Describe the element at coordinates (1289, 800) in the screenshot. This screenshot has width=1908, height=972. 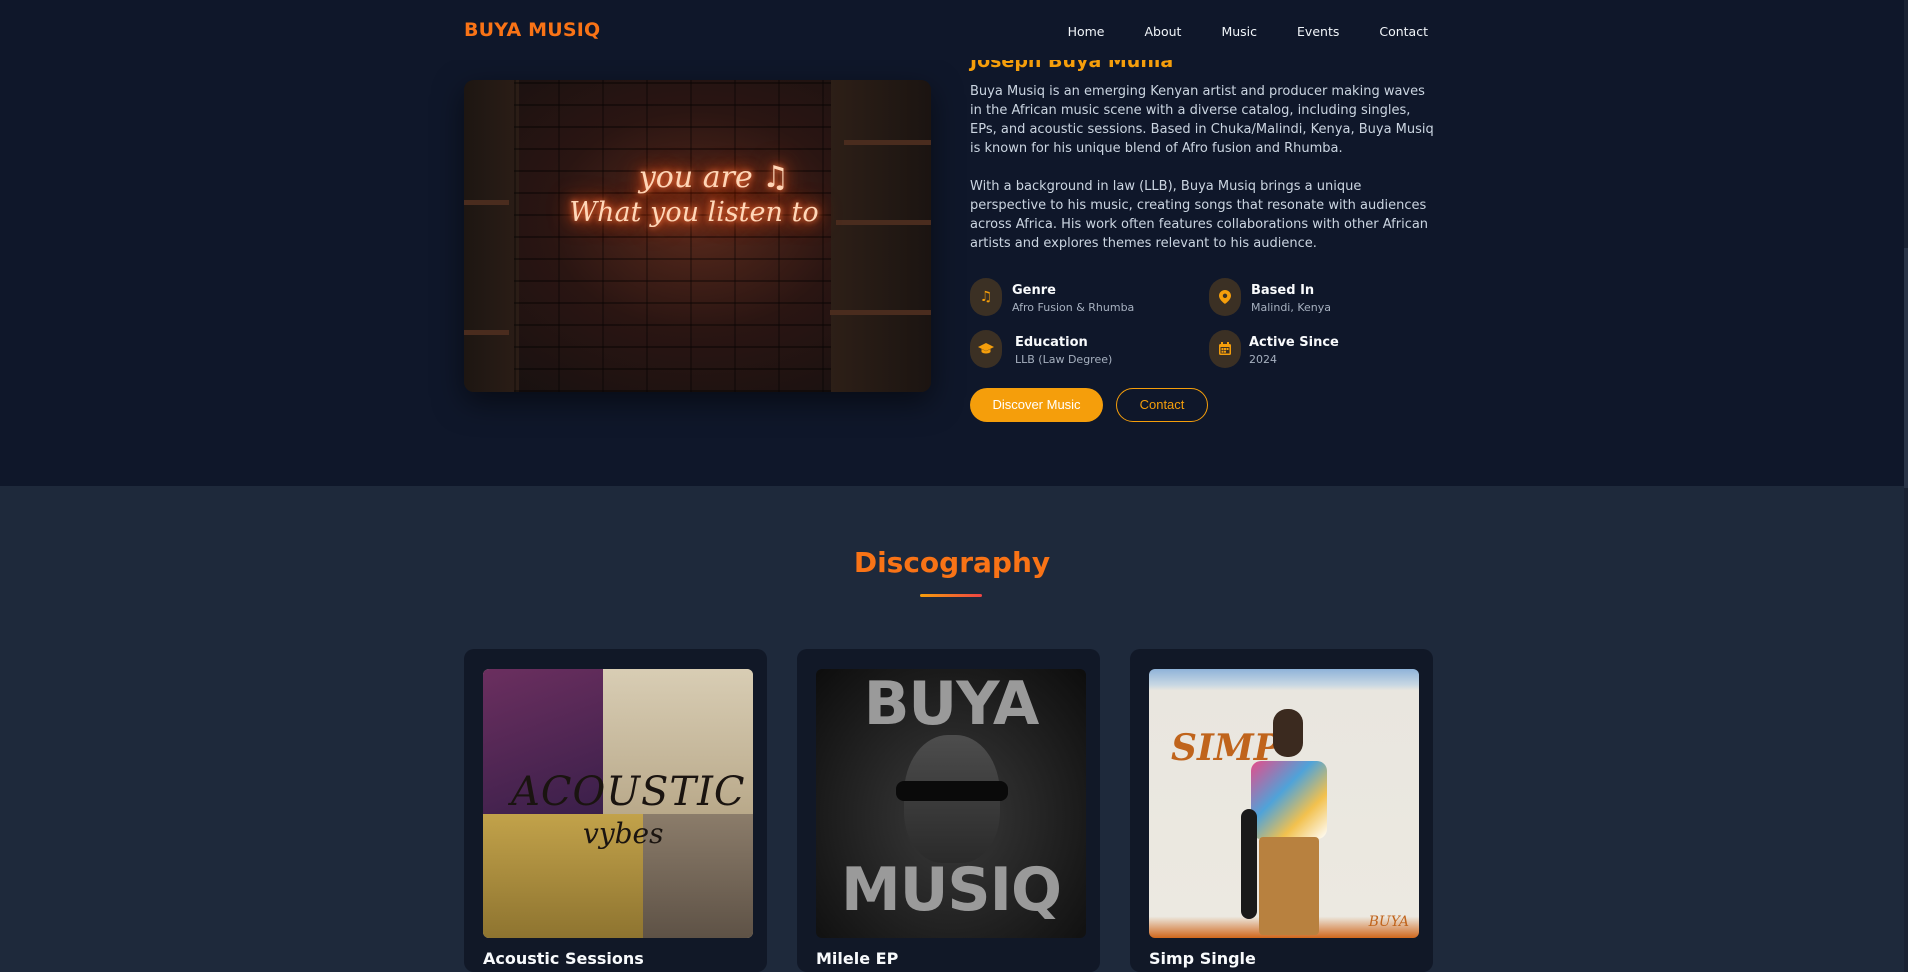
I see `cover-shirt` at that location.